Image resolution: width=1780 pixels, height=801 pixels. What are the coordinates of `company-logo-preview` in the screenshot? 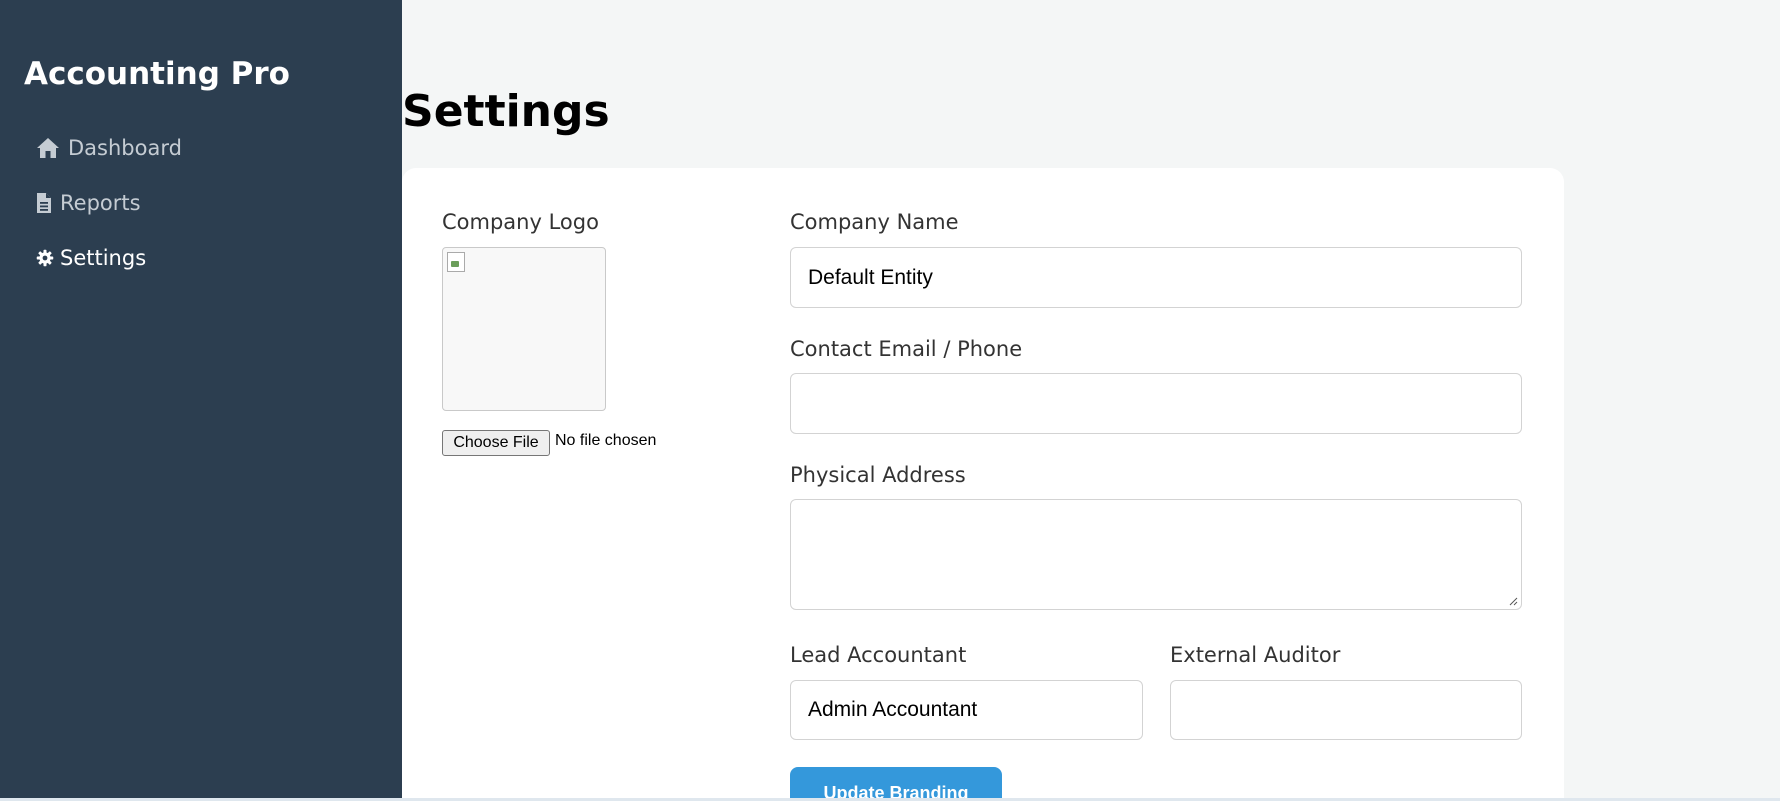 It's located at (524, 329).